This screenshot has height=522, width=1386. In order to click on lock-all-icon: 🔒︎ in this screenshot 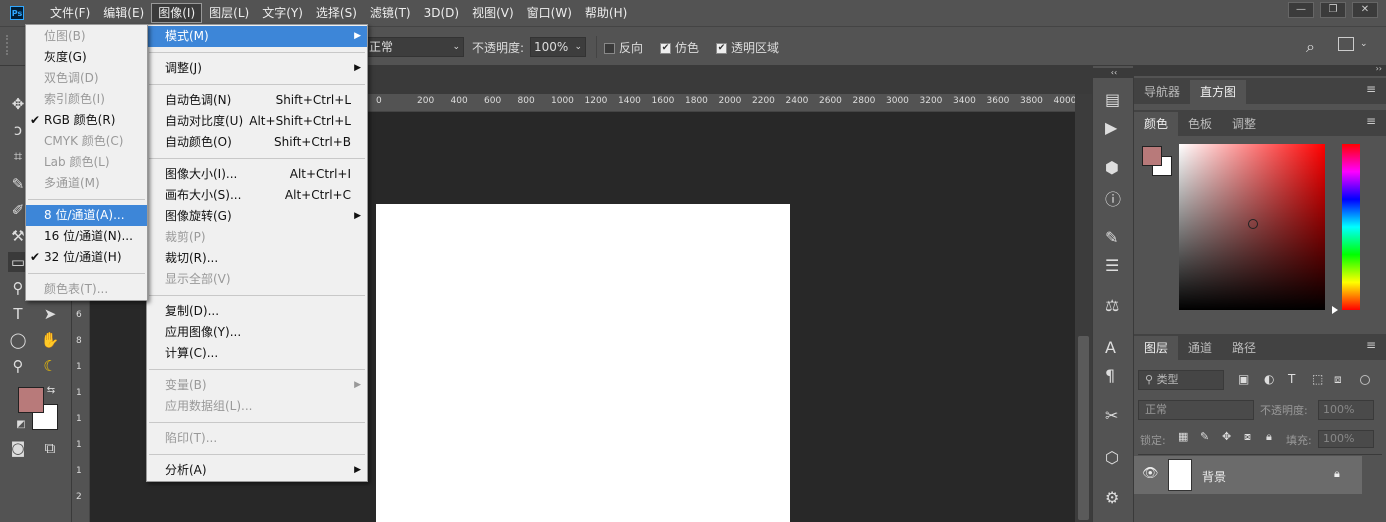, I will do `click(1269, 437)`.